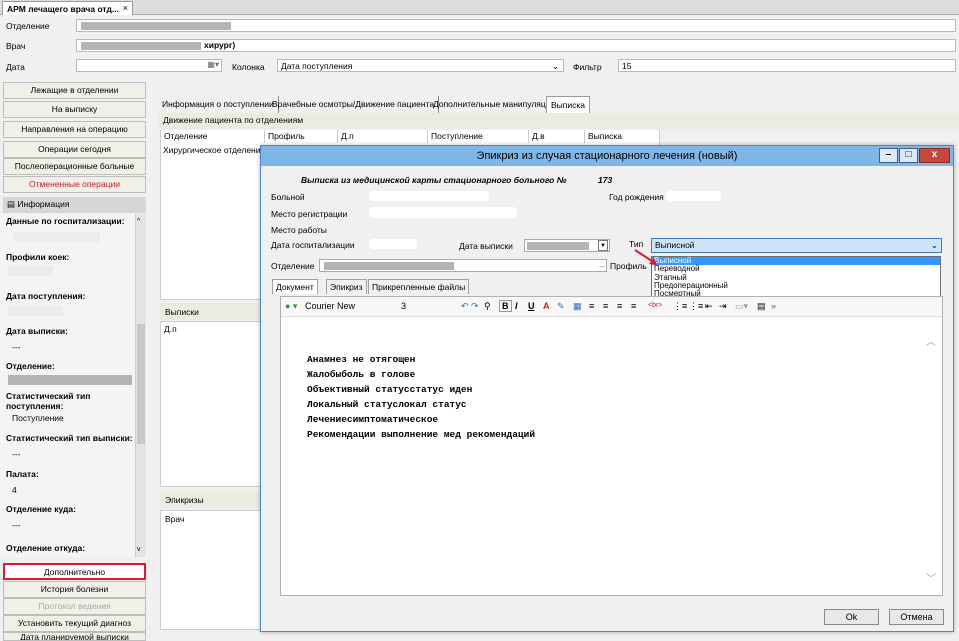 The height and width of the screenshot is (641, 959). Describe the element at coordinates (248, 67) in the screenshot. I see `column-label: Колонка` at that location.